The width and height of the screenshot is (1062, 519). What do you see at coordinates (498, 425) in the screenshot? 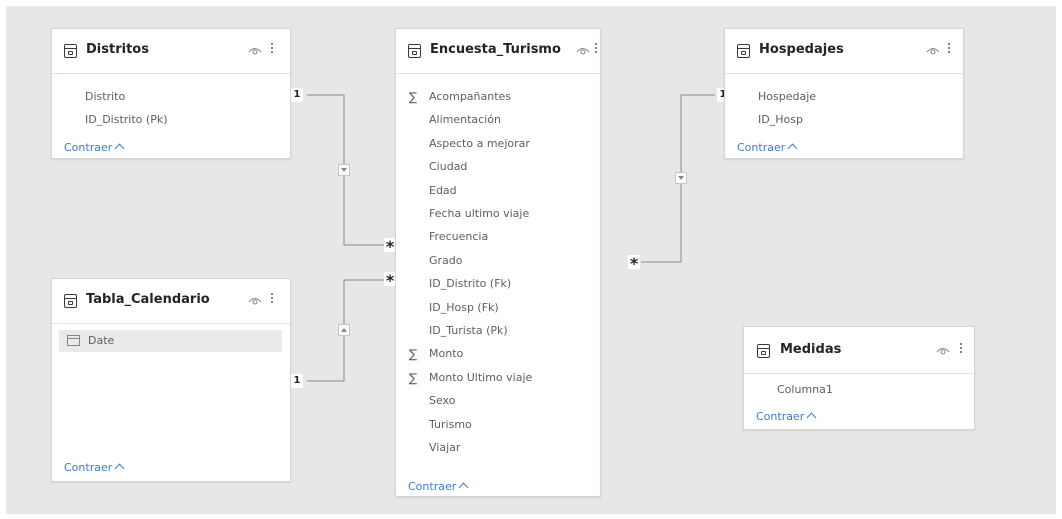
I see `field-row: Turismo` at bounding box center [498, 425].